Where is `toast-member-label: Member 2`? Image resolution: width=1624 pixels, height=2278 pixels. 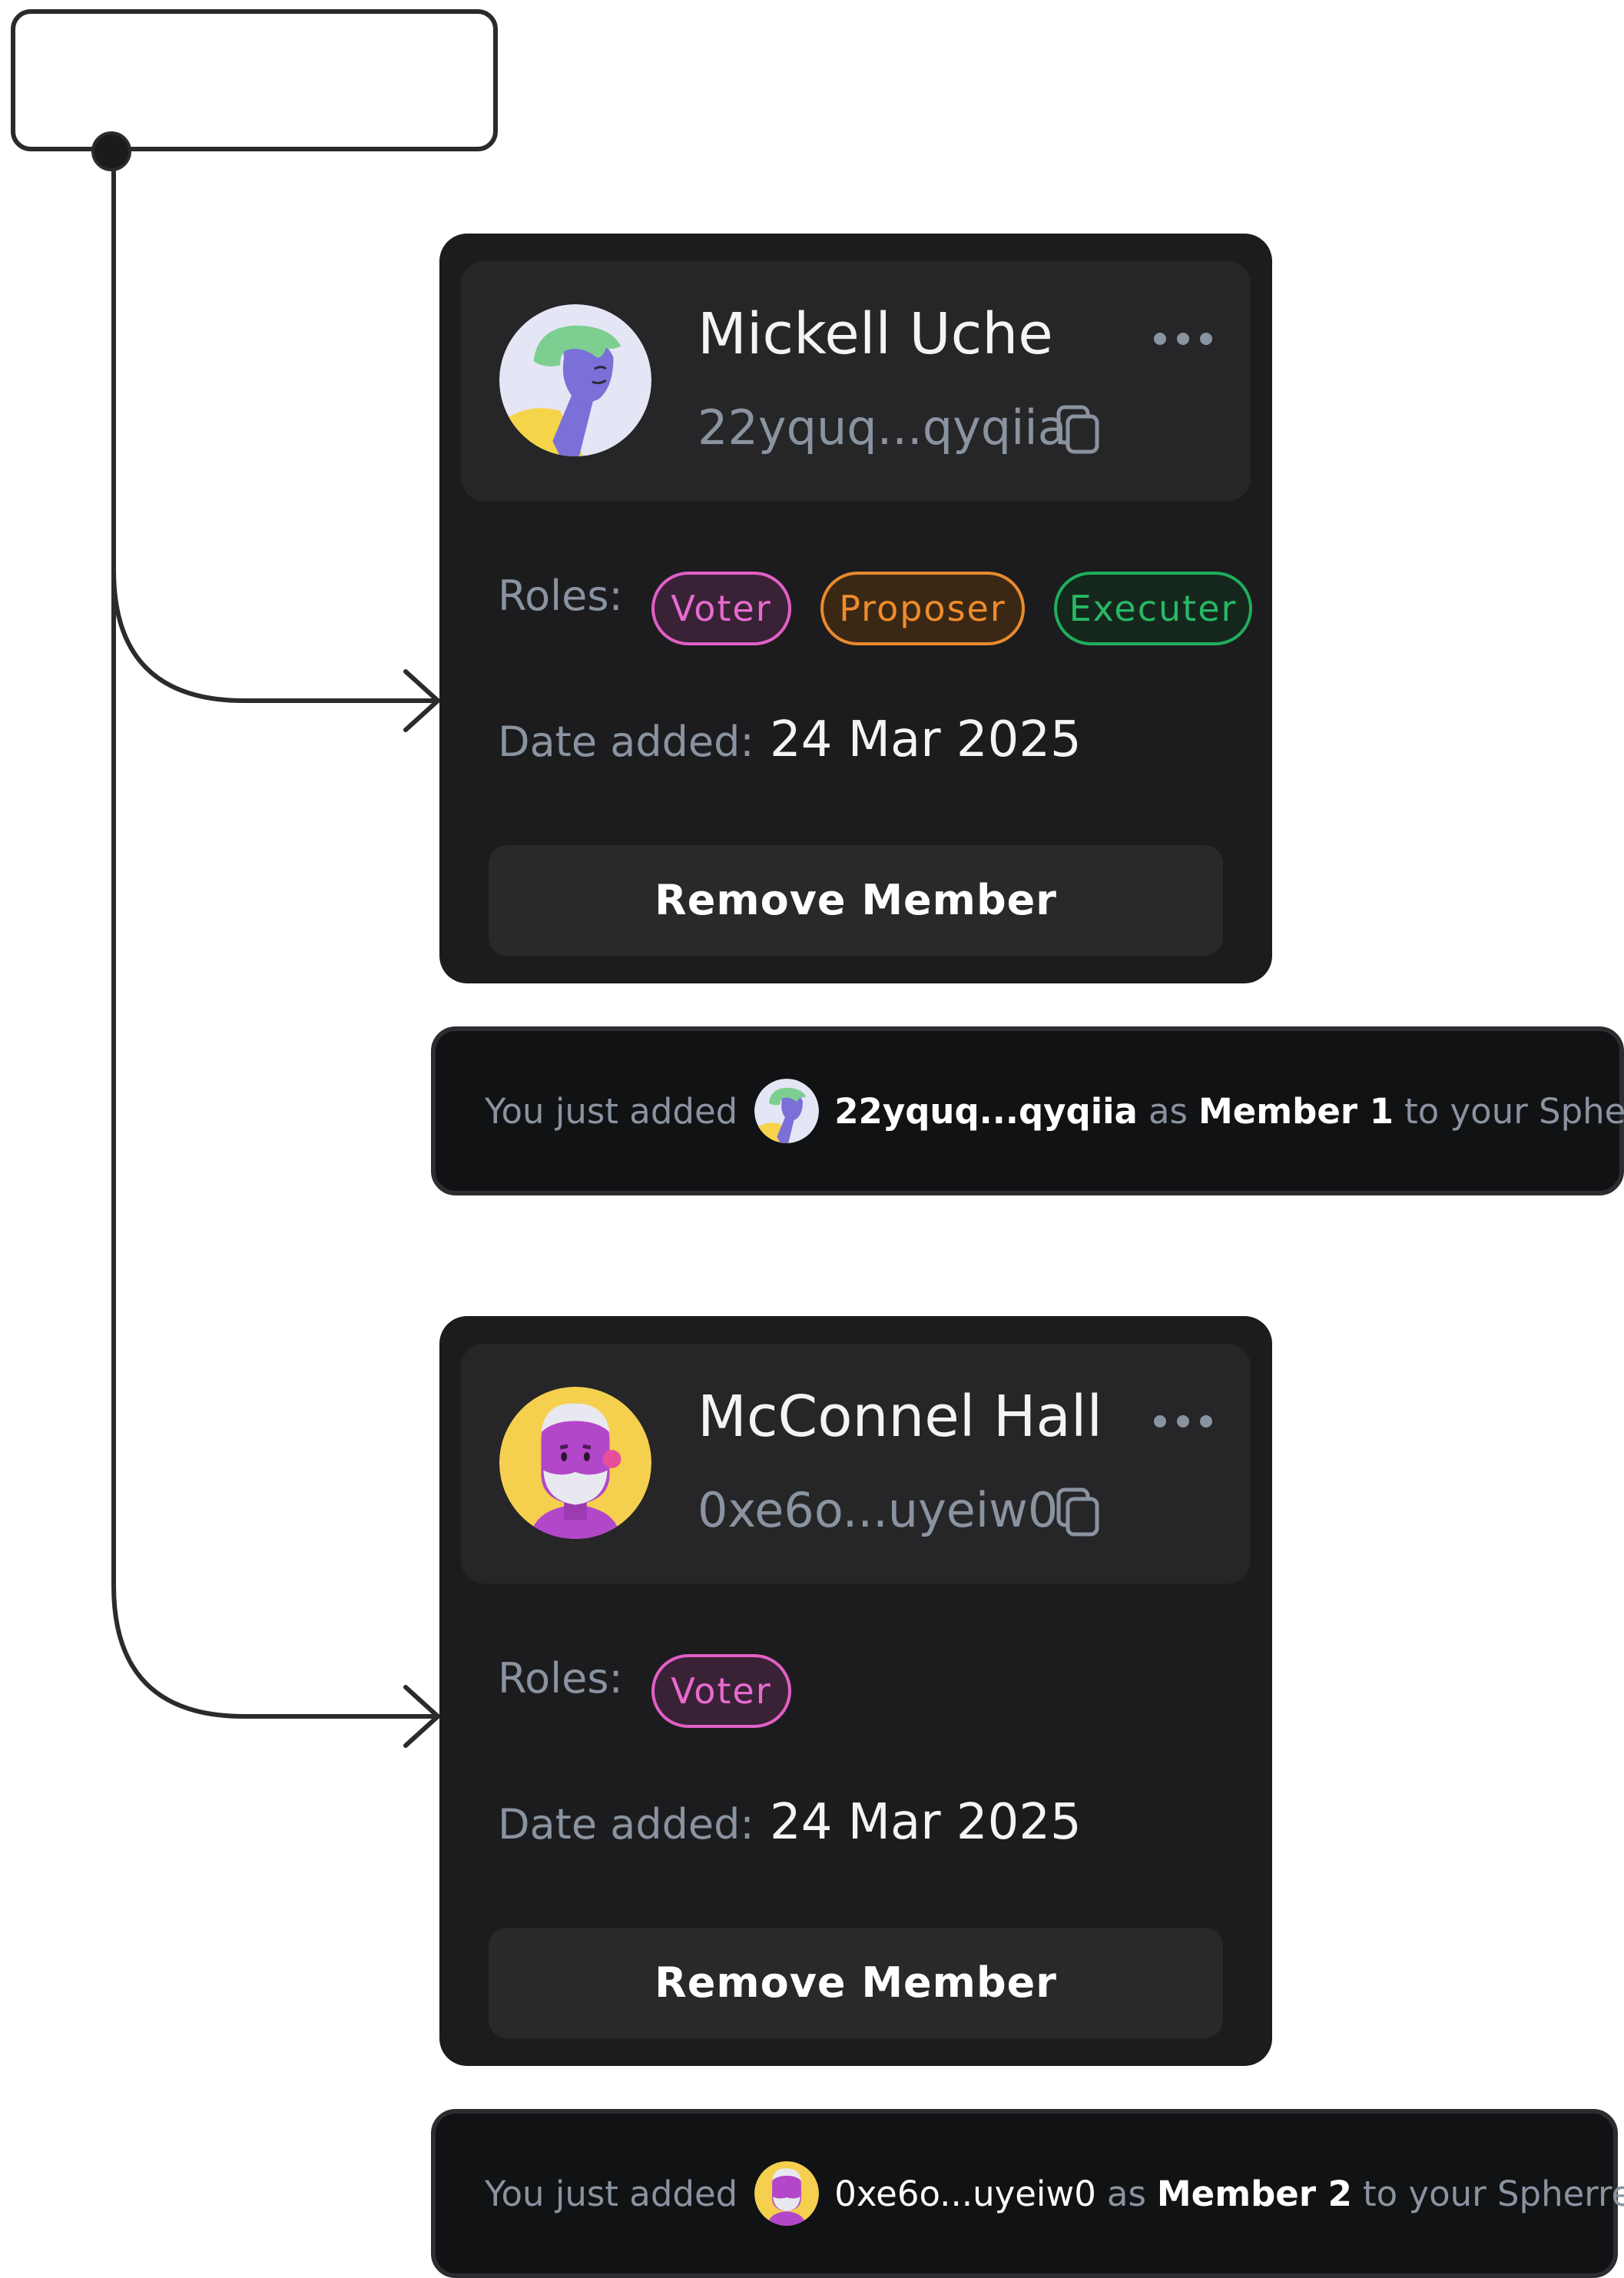 toast-member-label: Member 2 is located at coordinates (1254, 2193).